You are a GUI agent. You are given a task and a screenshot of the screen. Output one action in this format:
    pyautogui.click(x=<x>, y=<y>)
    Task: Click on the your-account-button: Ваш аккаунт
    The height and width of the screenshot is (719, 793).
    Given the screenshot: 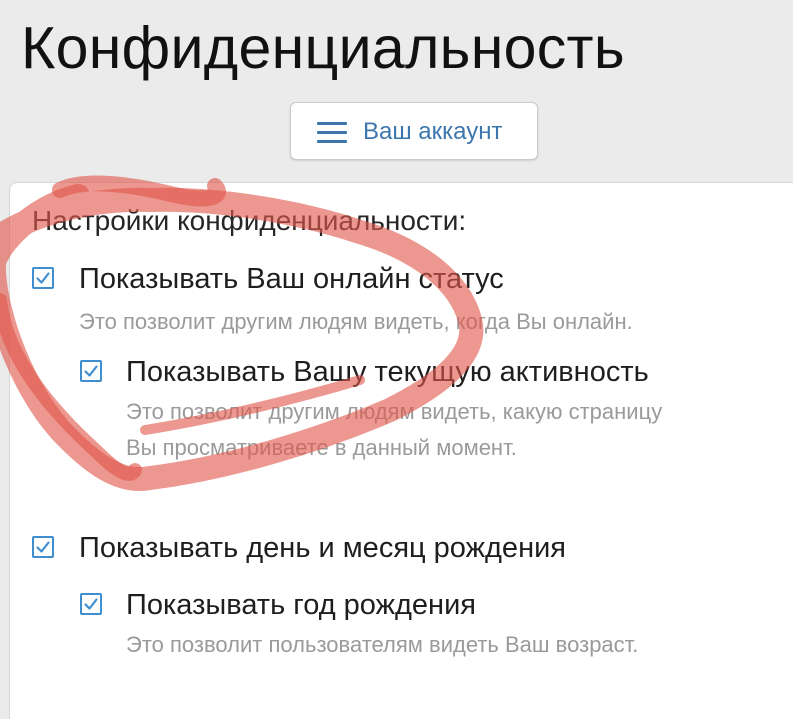 What is the action you would take?
    pyautogui.click(x=414, y=131)
    